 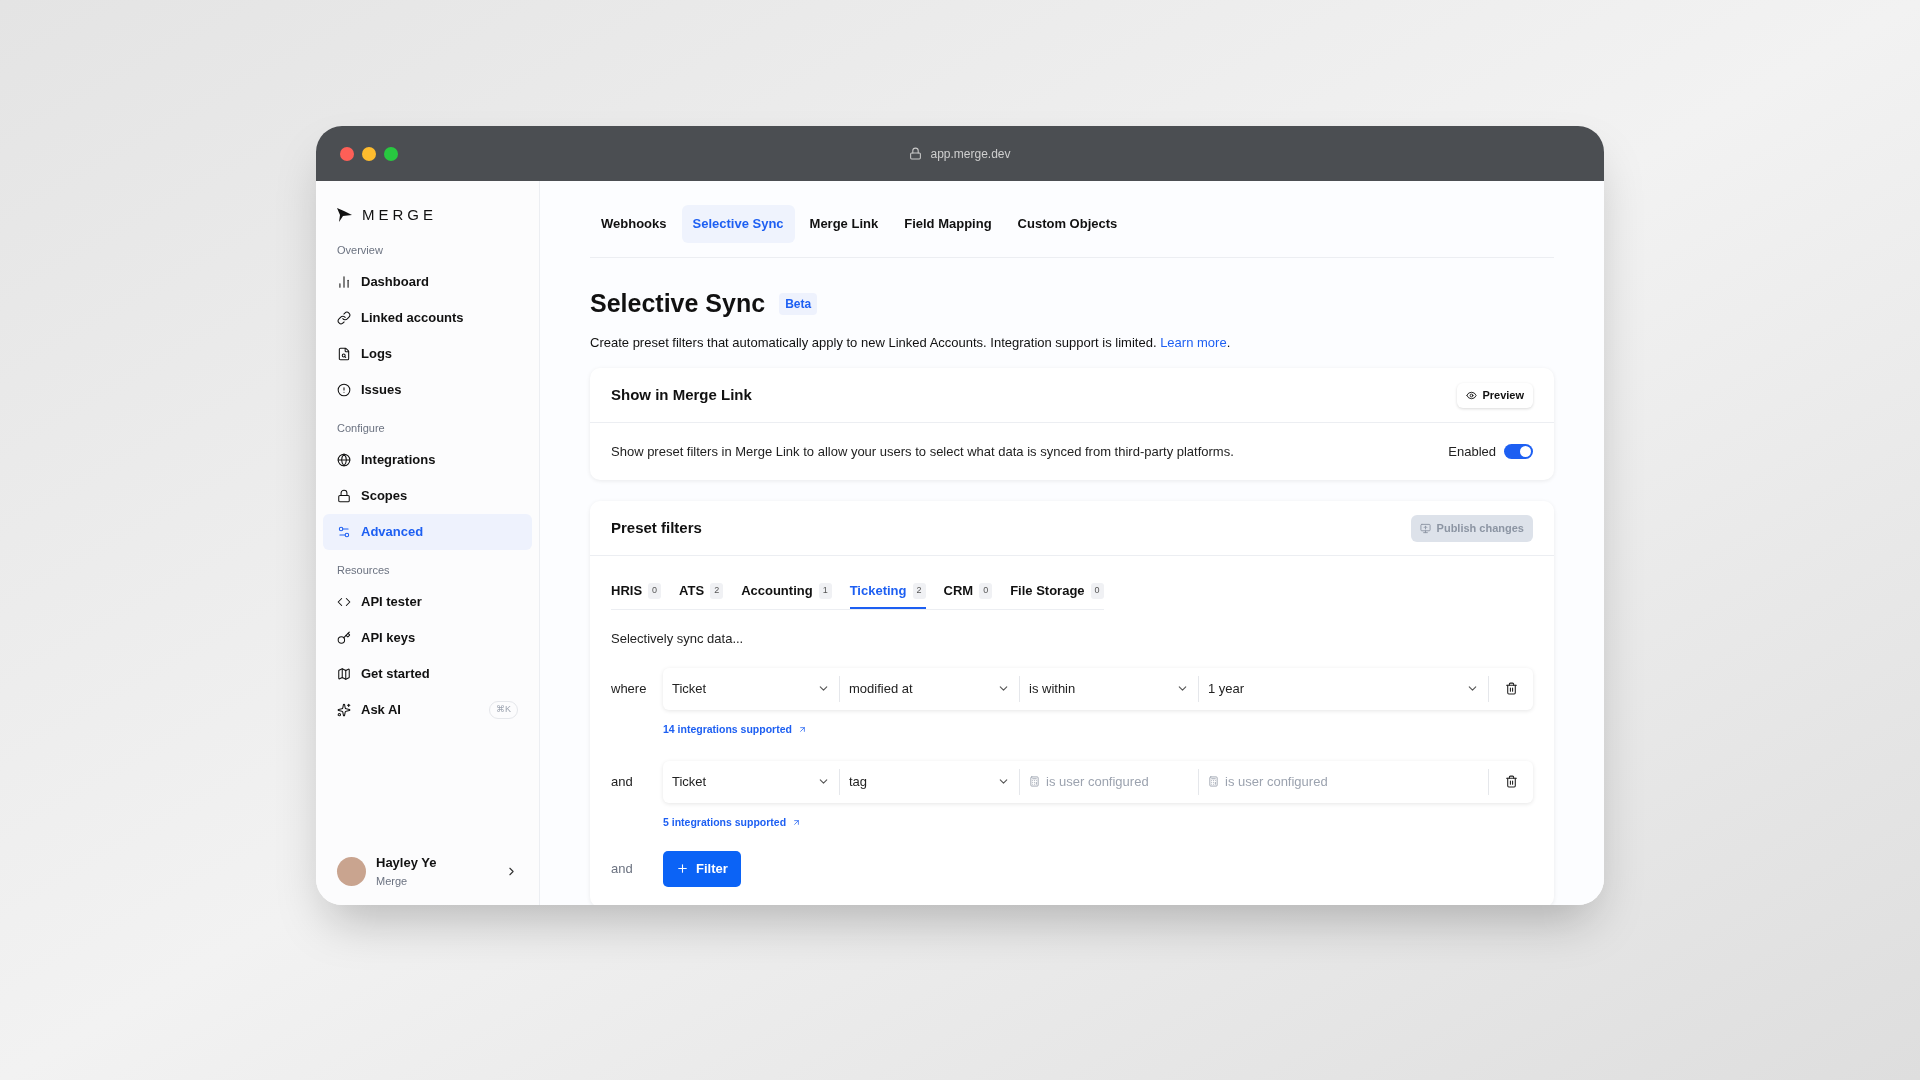 I want to click on nav-tab: Merge Link, so click(x=844, y=223).